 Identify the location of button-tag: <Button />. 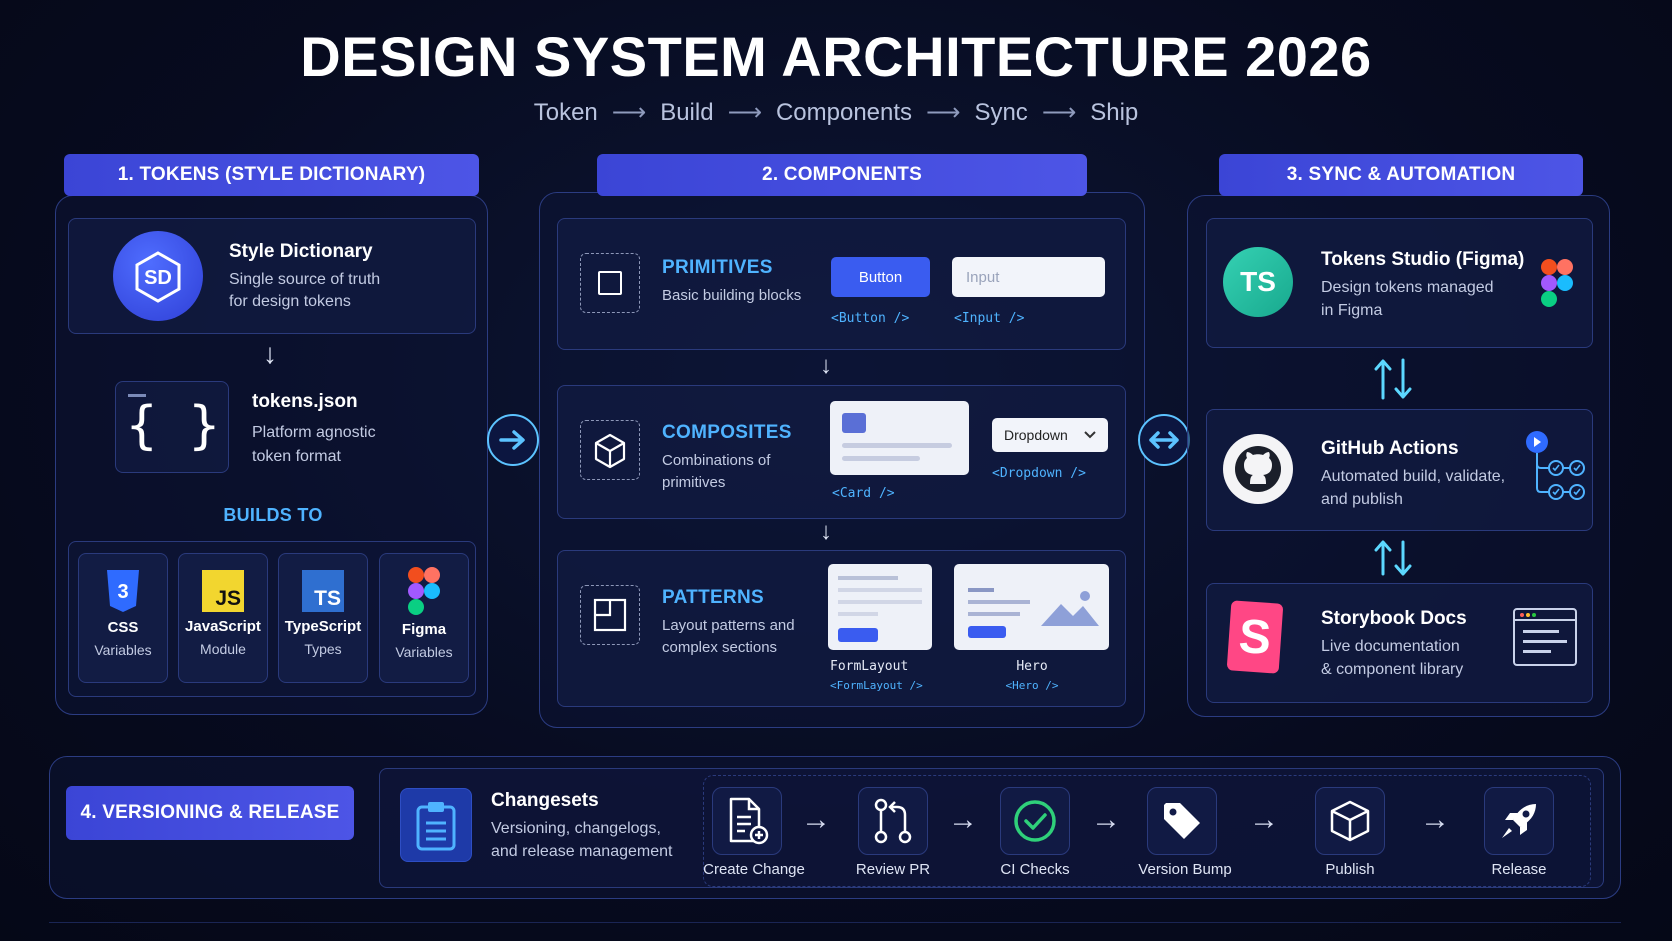
(870, 318).